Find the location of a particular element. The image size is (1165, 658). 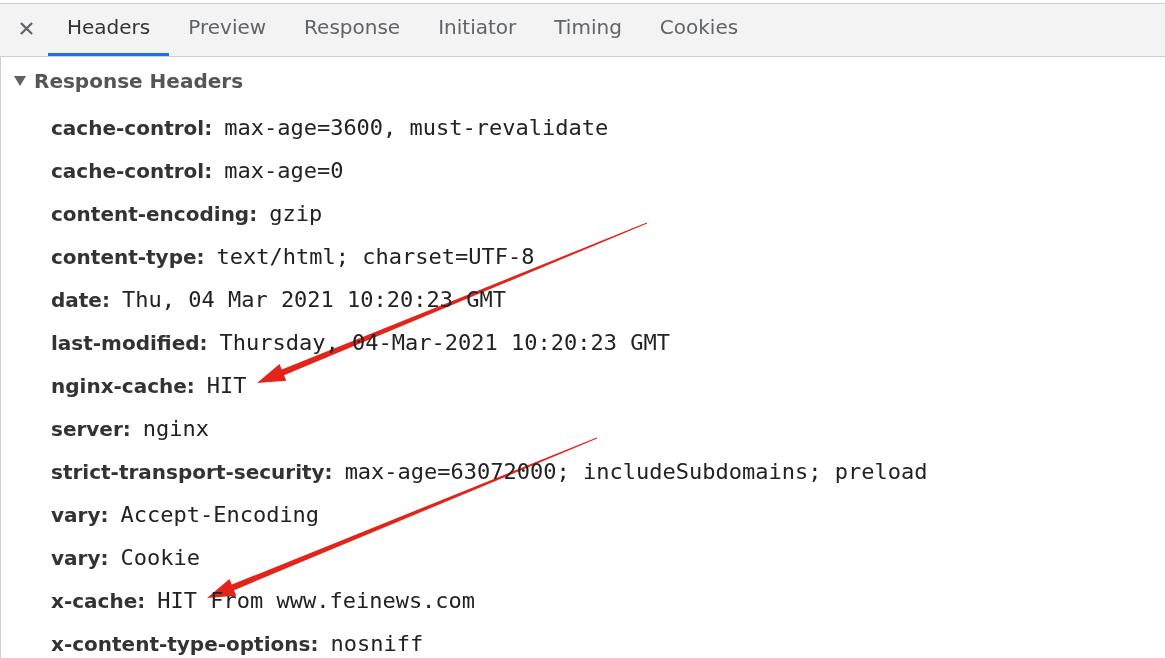

header-value: Thu, 04 Mar 2021 10:20:23 GMT is located at coordinates (314, 299).